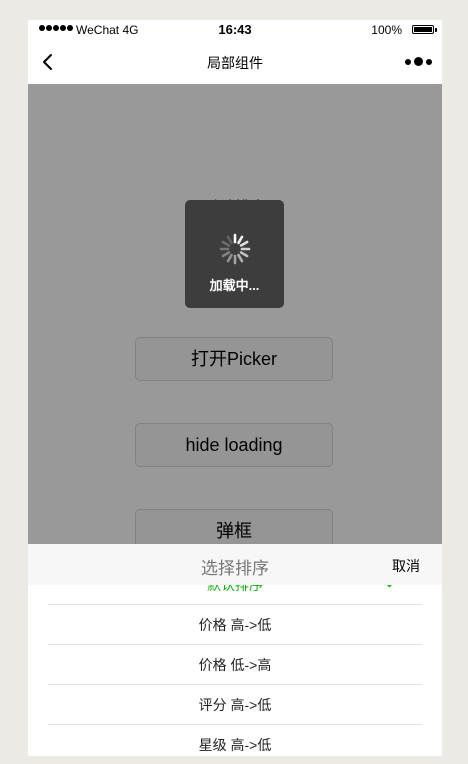 This screenshot has height=764, width=468. I want to click on battery-icon, so click(424, 29).